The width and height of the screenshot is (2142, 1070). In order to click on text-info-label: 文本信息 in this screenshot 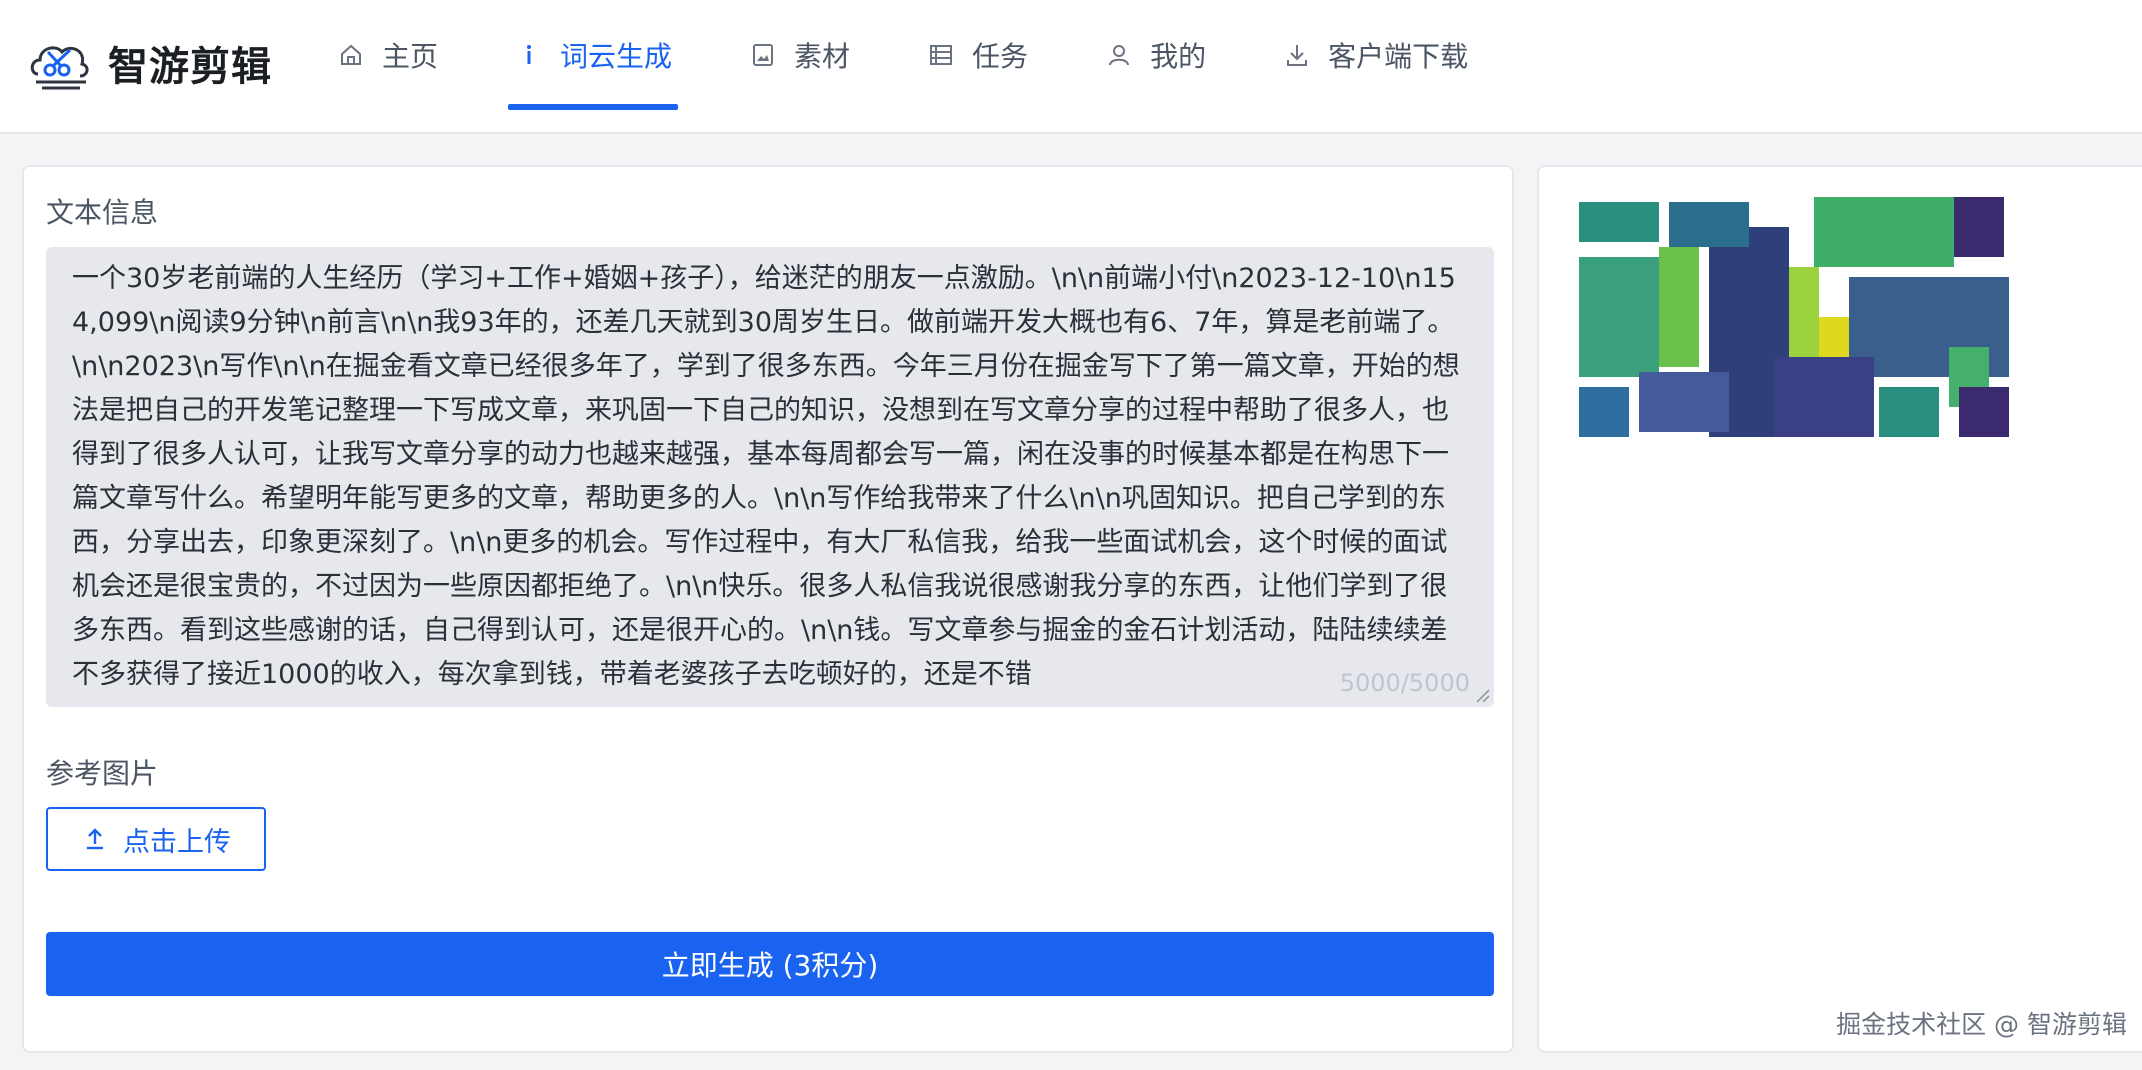, I will do `click(102, 212)`.